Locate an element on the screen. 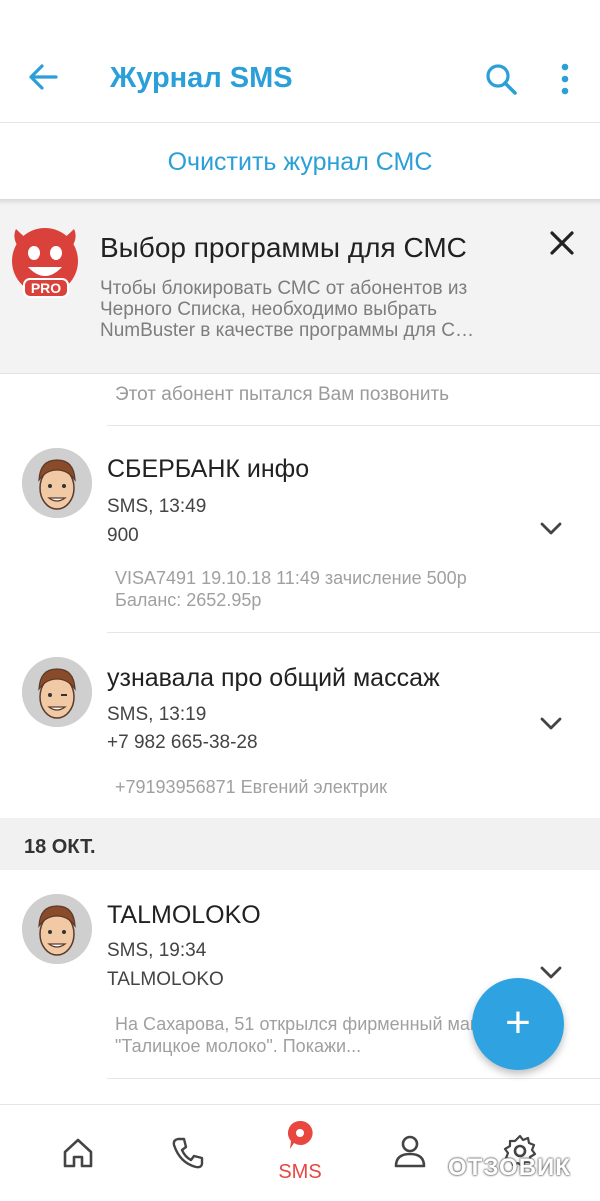  new-message-button: + is located at coordinates (518, 1024).